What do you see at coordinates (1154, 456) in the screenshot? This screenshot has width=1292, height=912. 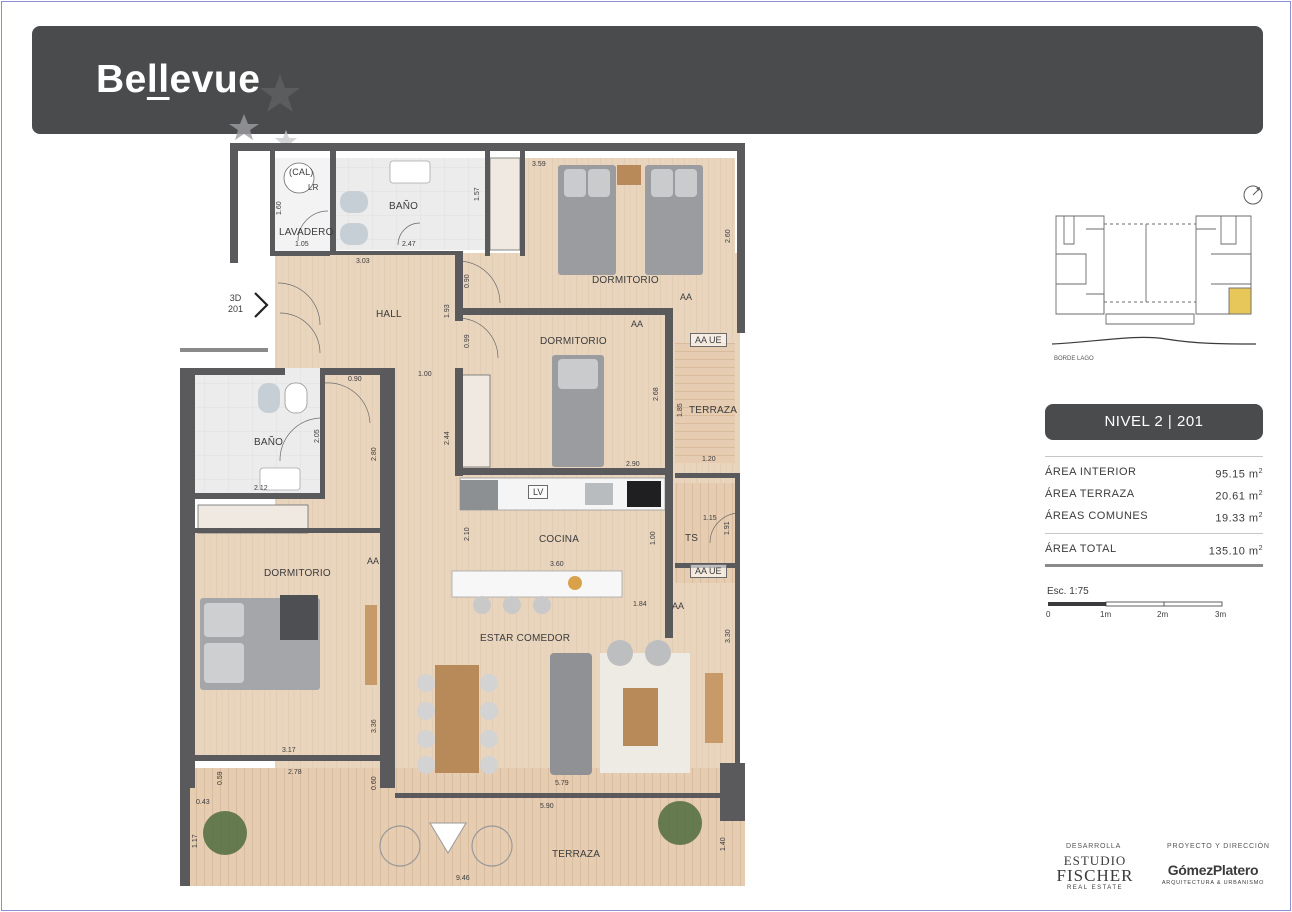 I see `area-separator-top` at bounding box center [1154, 456].